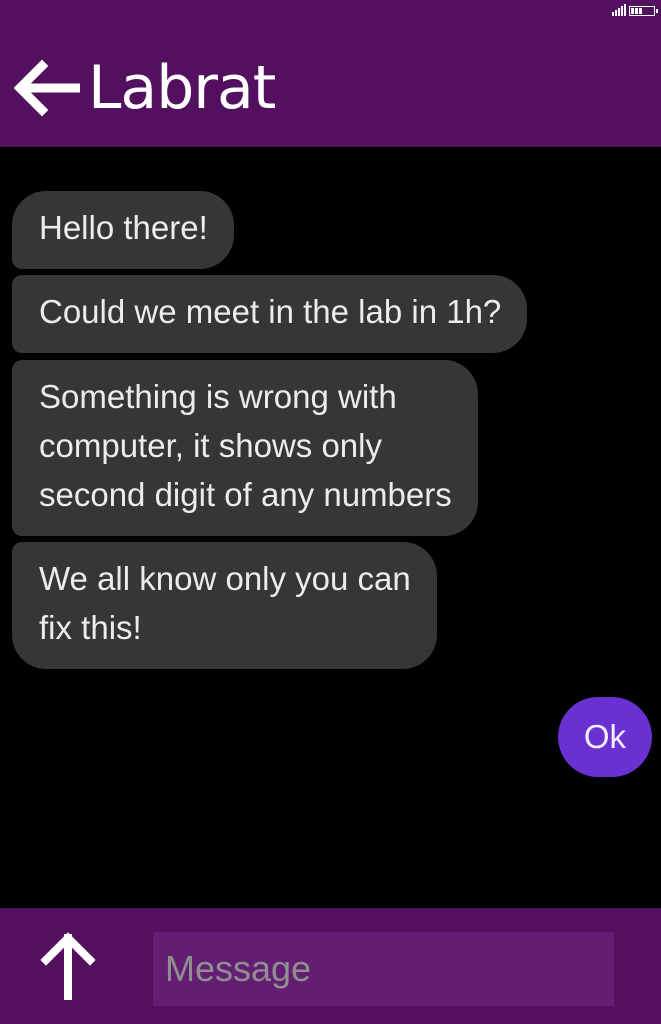  I want to click on message-line: Could we meet in the lab in 1h?, so click(270, 311).